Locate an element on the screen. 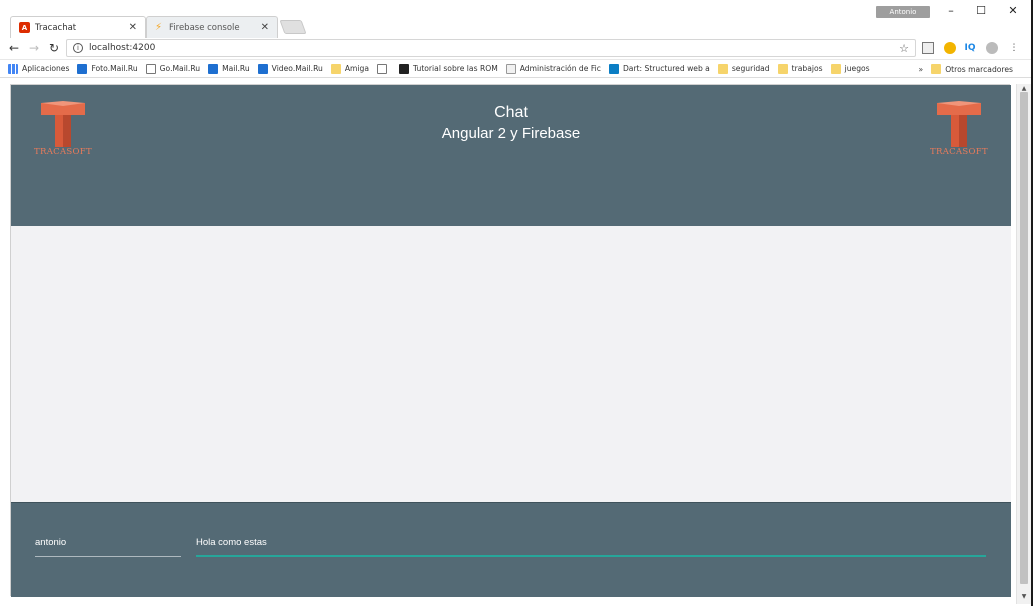 The height and width of the screenshot is (606, 1033). scrollbar-thumb is located at coordinates (1024, 338).